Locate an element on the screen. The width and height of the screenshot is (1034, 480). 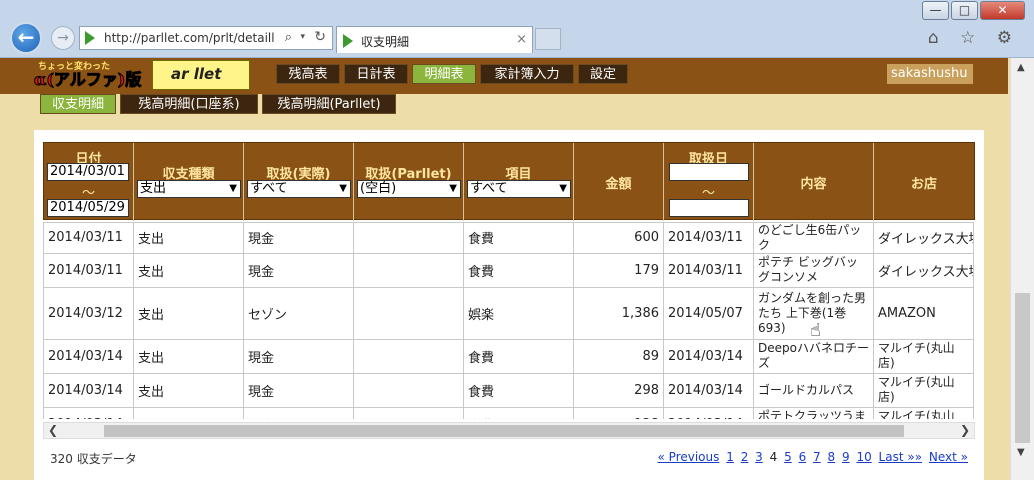
new-tab-button is located at coordinates (548, 39).